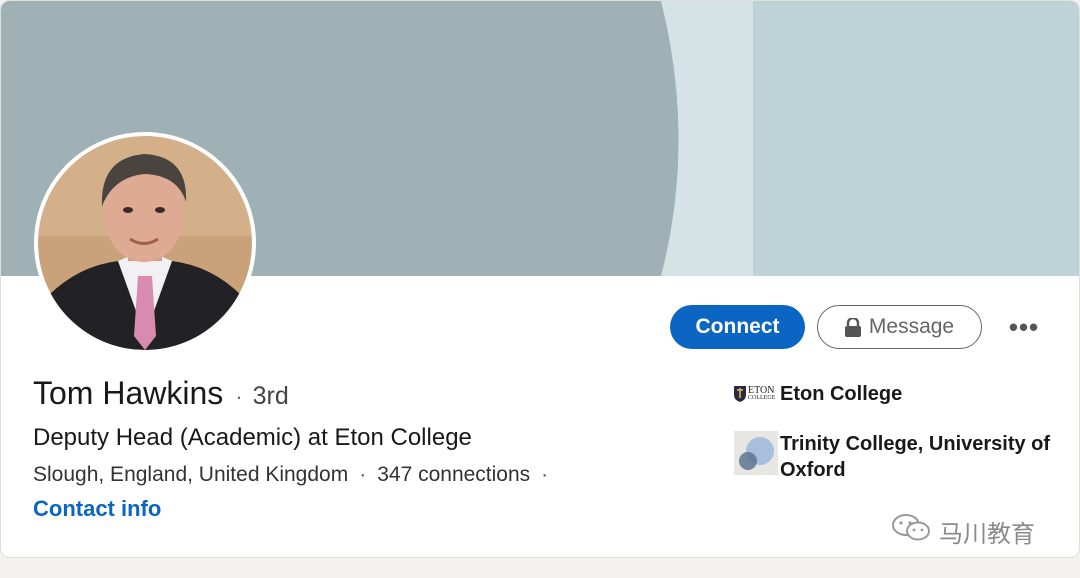 The width and height of the screenshot is (1080, 578). I want to click on more-icon: •••, so click(1024, 326).